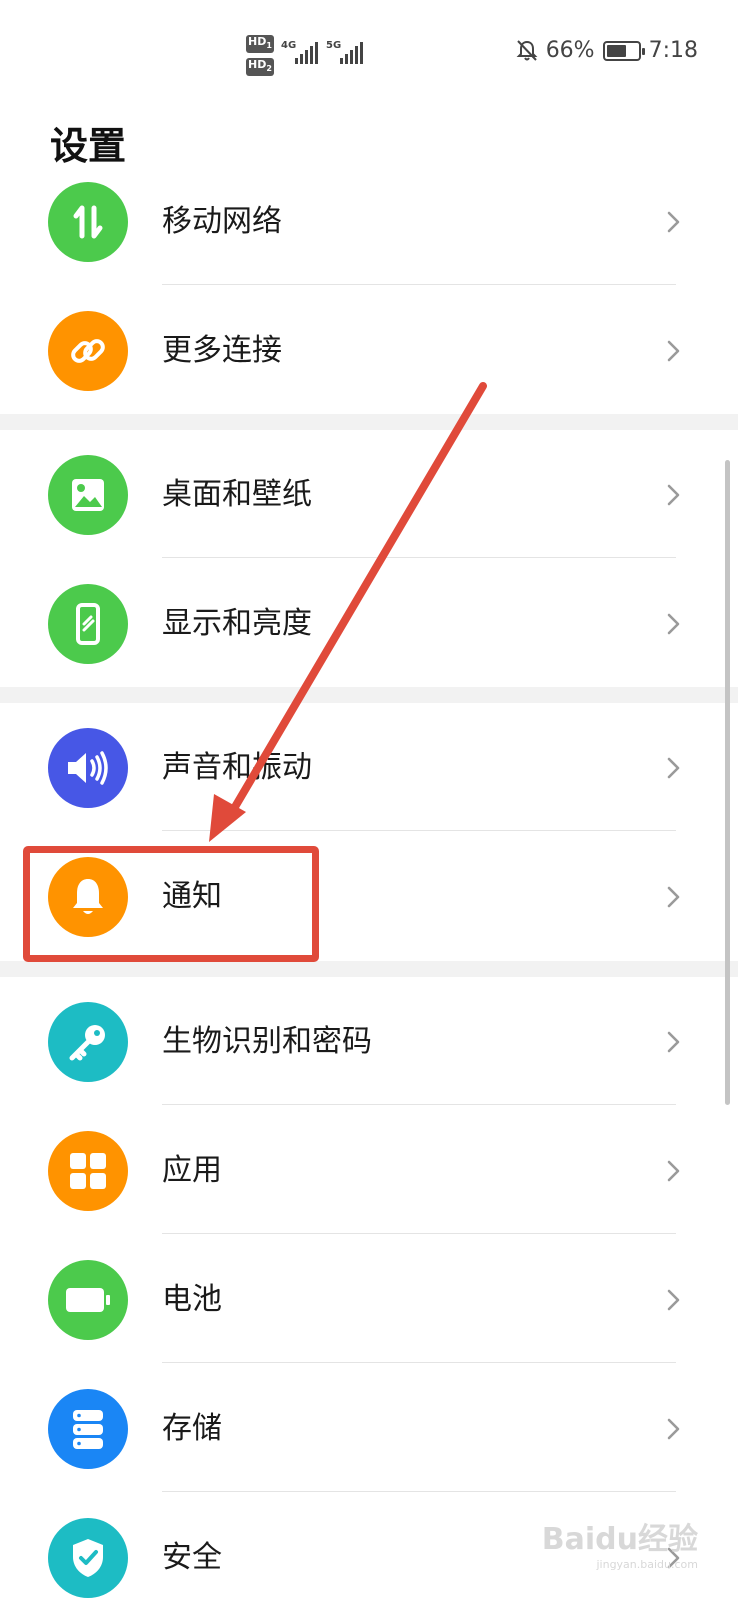 The height and width of the screenshot is (1600, 738). Describe the element at coordinates (369, 624) in the screenshot. I see `settings-item-4: 显示和亮度` at that location.